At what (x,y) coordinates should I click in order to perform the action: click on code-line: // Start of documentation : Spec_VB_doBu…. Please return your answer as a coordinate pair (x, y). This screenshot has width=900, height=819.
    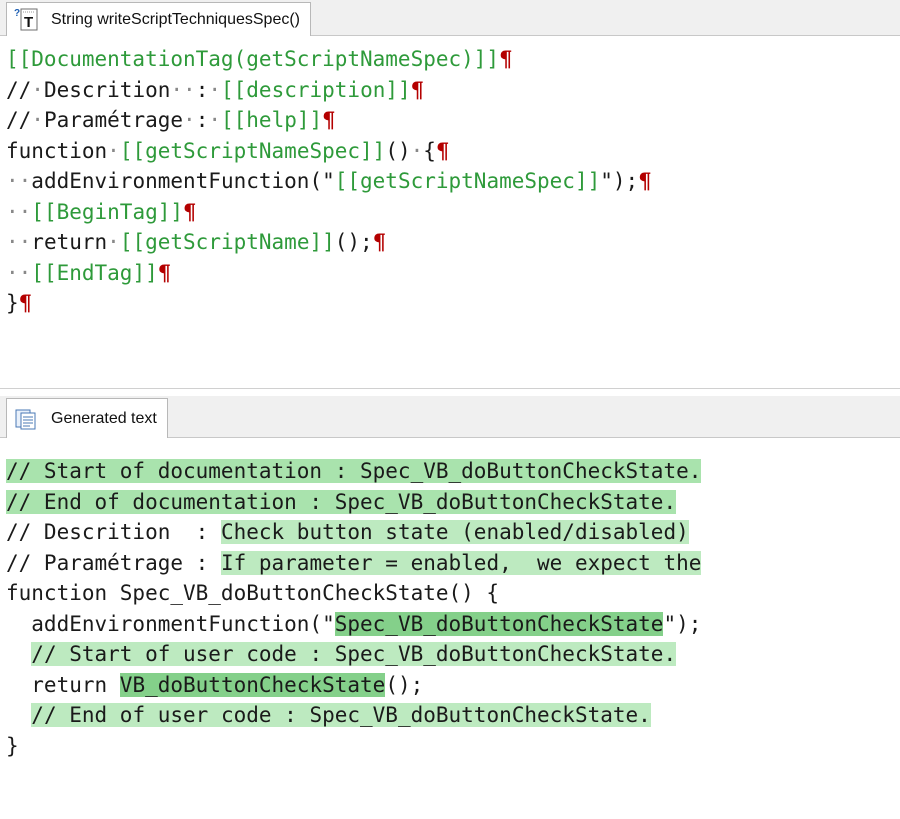
    Looking at the image, I should click on (450, 471).